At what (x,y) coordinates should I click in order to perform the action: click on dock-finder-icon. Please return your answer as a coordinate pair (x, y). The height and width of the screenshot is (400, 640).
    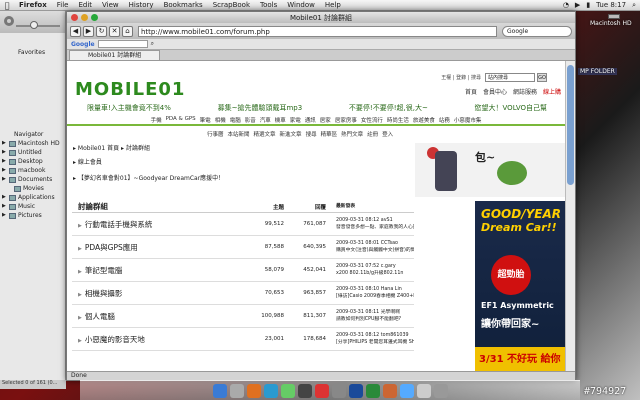
    Looking at the image, I should click on (219, 390).